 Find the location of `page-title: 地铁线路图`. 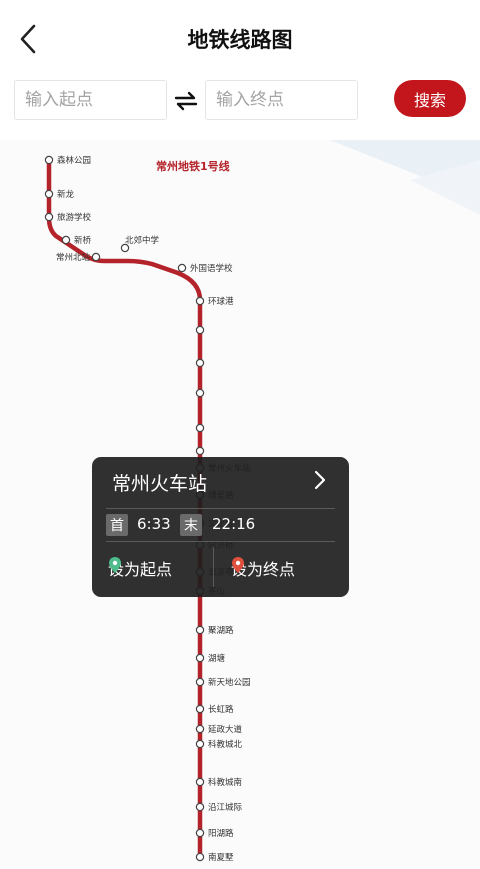

page-title: 地铁线路图 is located at coordinates (240, 40).